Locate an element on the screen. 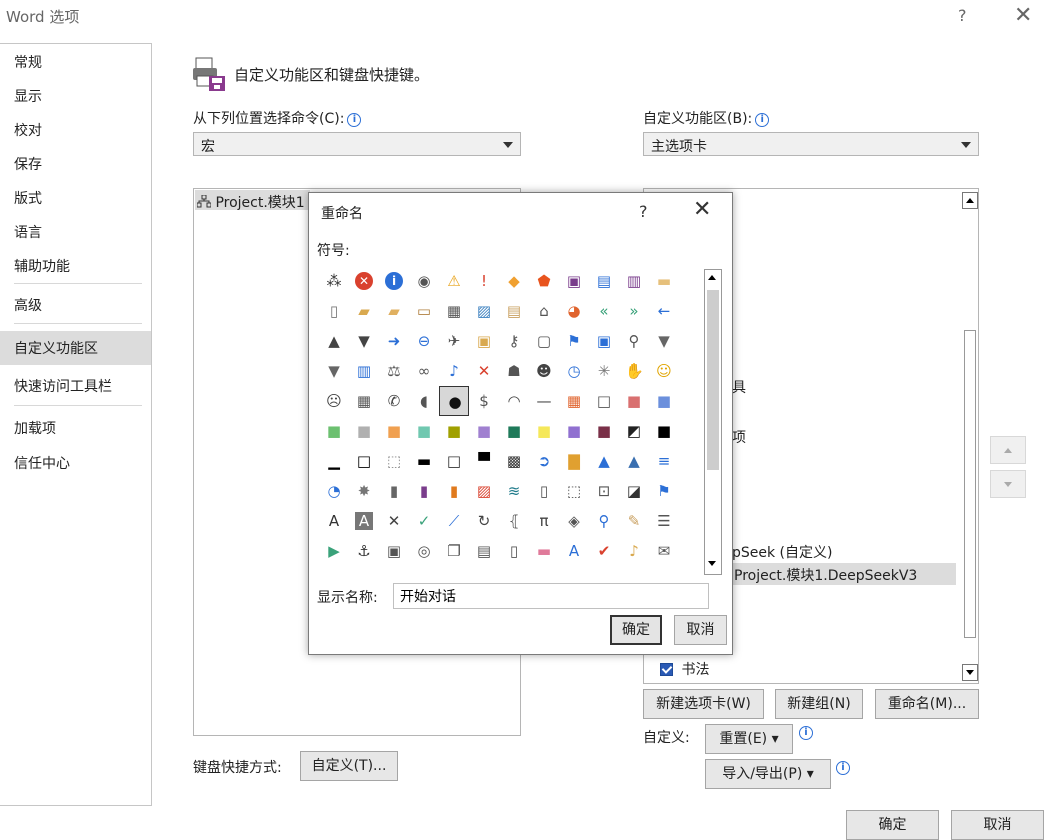 Image resolution: width=1044 pixels, height=840 pixels. symbol-cell: π is located at coordinates (544, 521).